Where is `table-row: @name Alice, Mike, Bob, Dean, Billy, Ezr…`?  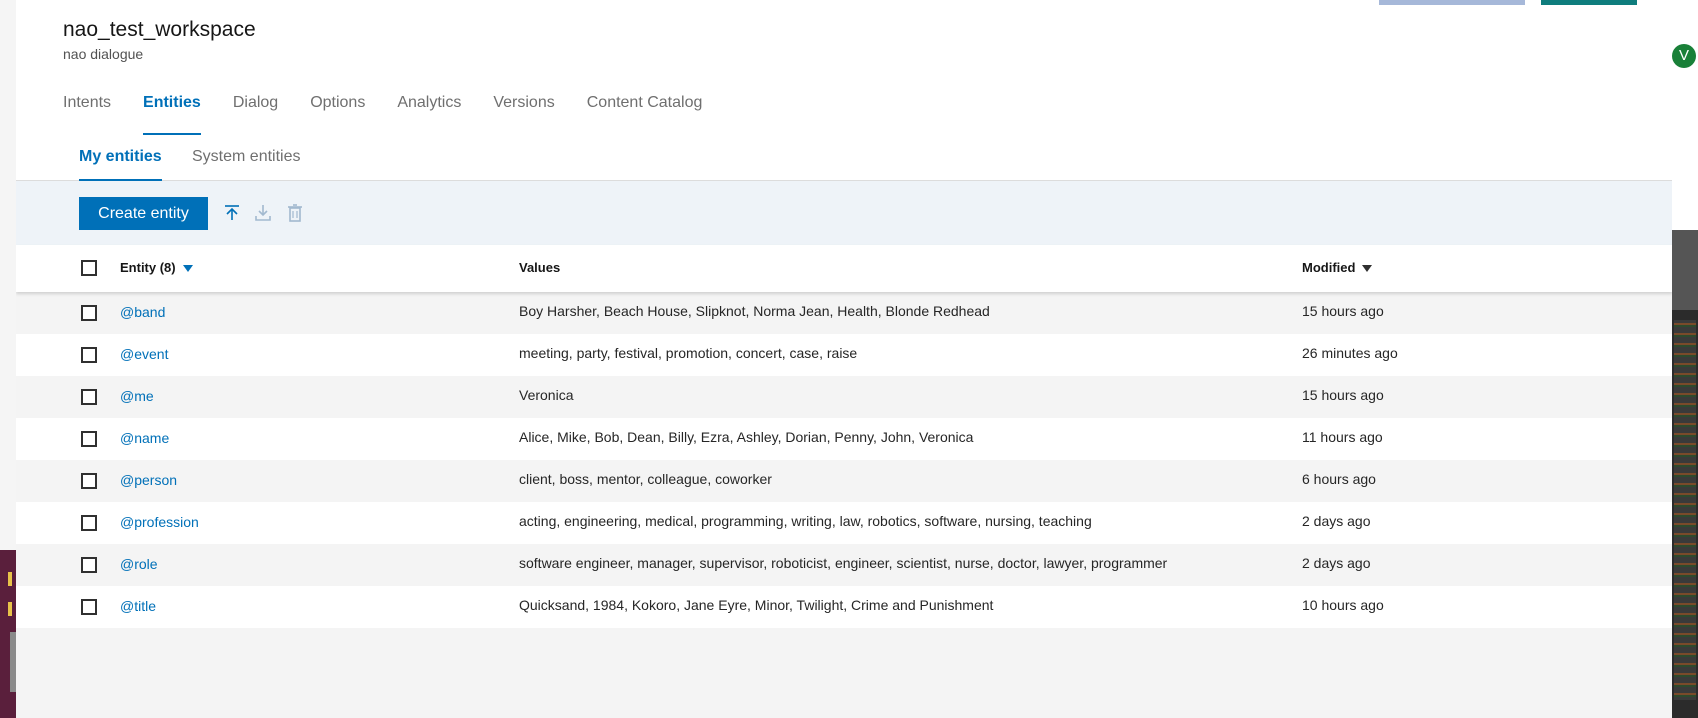 table-row: @name Alice, Mike, Bob, Dean, Billy, Ezr… is located at coordinates (844, 439).